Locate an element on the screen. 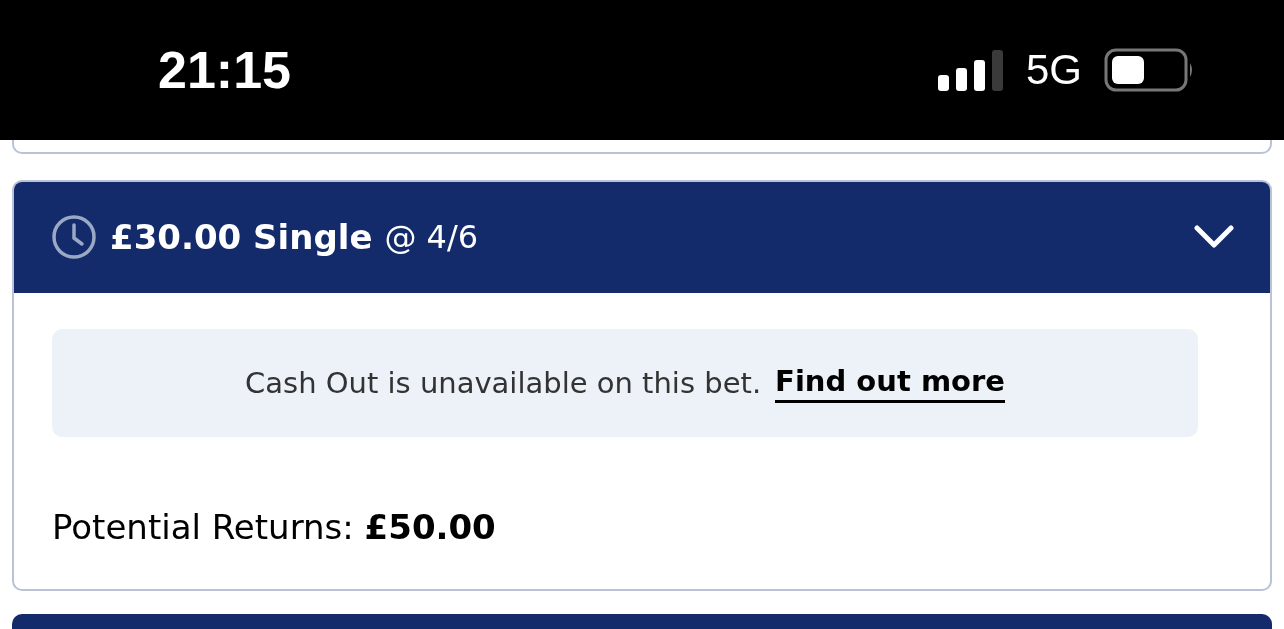  clock-time: 21:15 is located at coordinates (224, 70).